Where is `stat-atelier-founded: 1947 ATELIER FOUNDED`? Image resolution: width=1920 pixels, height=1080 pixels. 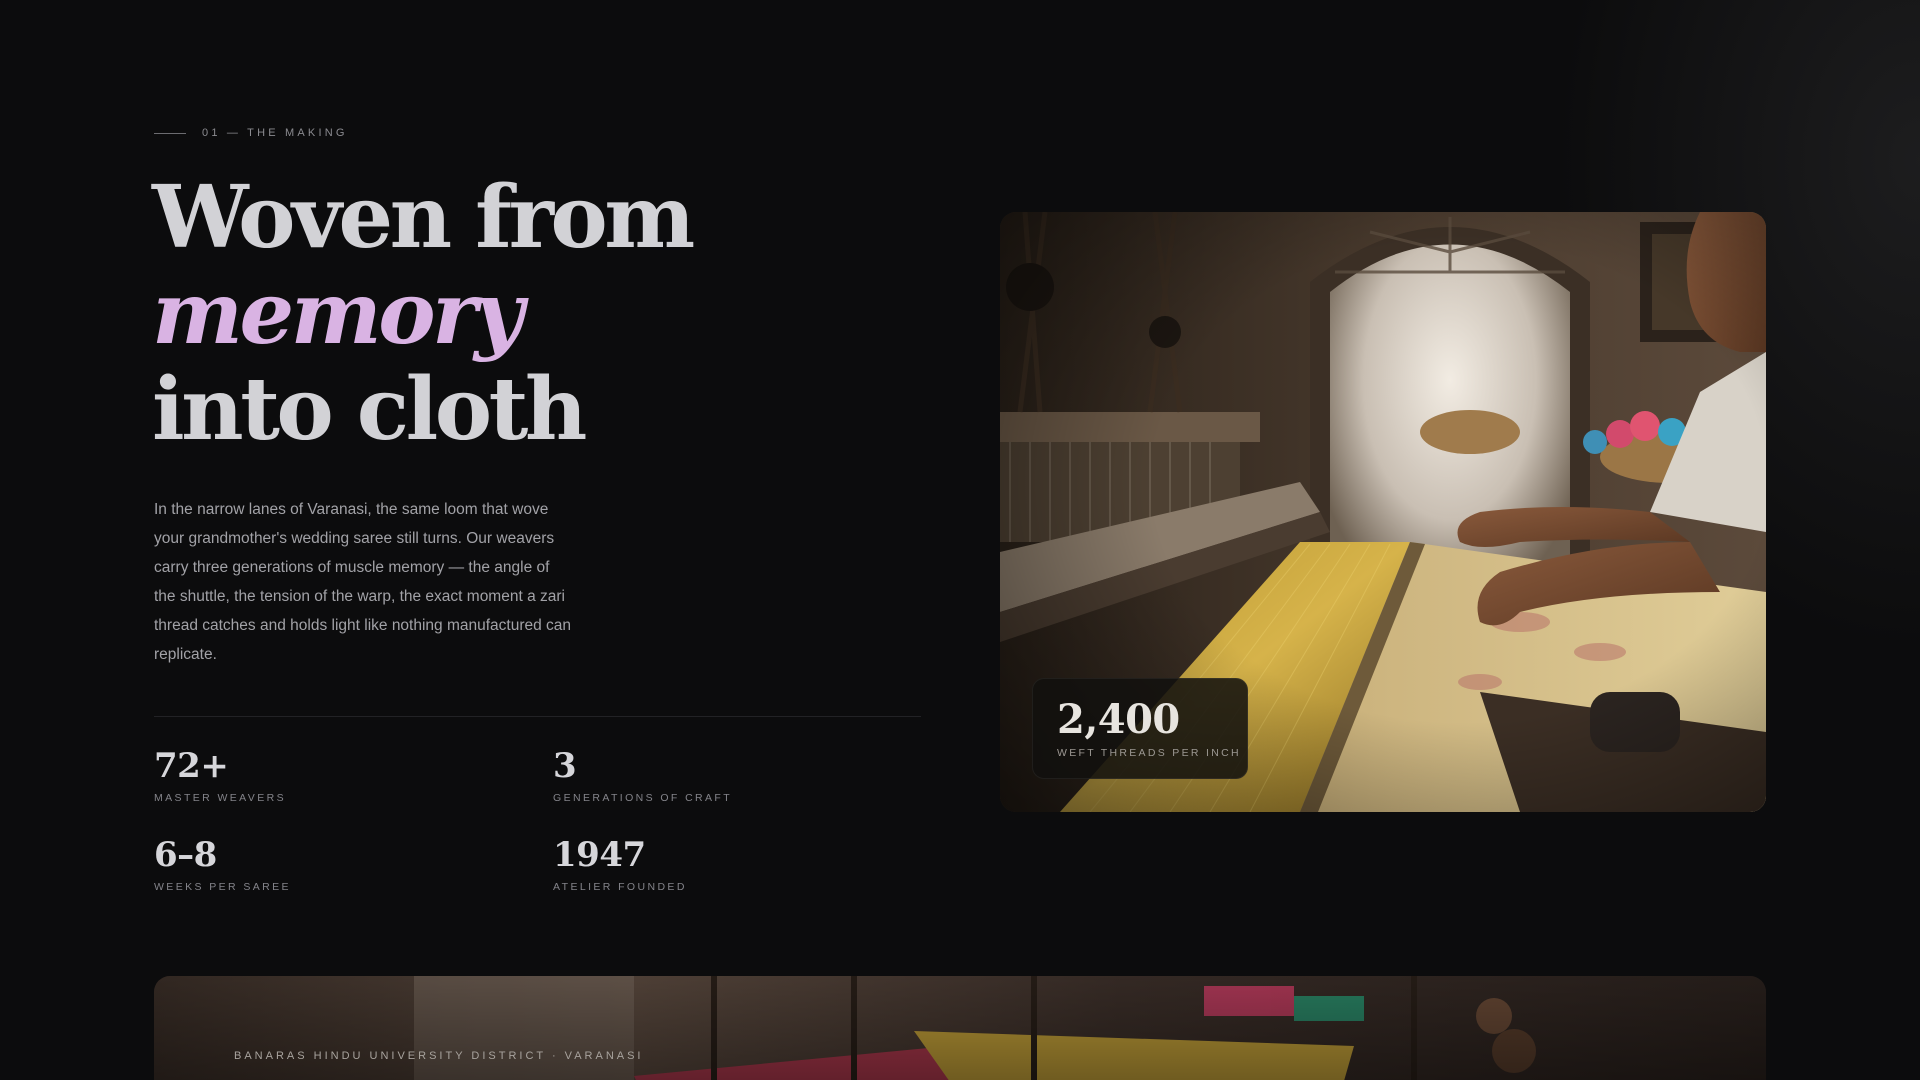 stat-atelier-founded: 1947 ATELIER FOUNDED is located at coordinates (620, 864).